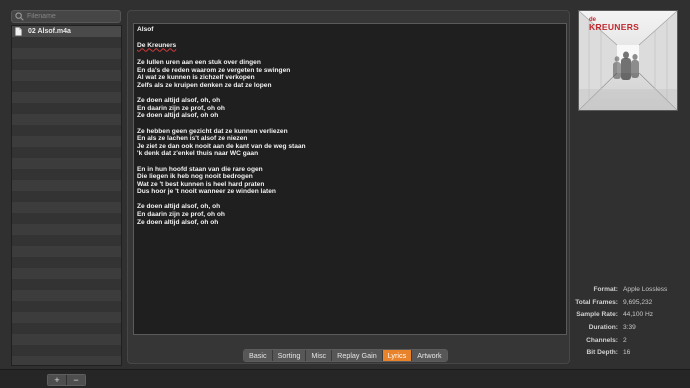 The width and height of the screenshot is (690, 388). Describe the element at coordinates (605, 289) in the screenshot. I see `format-label: Format:` at that location.